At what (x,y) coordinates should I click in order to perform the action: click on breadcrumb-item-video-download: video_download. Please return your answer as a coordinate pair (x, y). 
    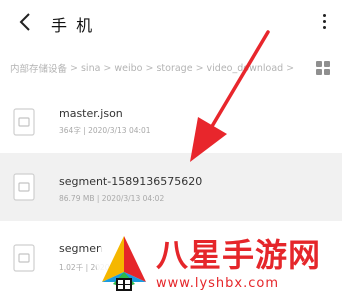
    Looking at the image, I should click on (245, 68).